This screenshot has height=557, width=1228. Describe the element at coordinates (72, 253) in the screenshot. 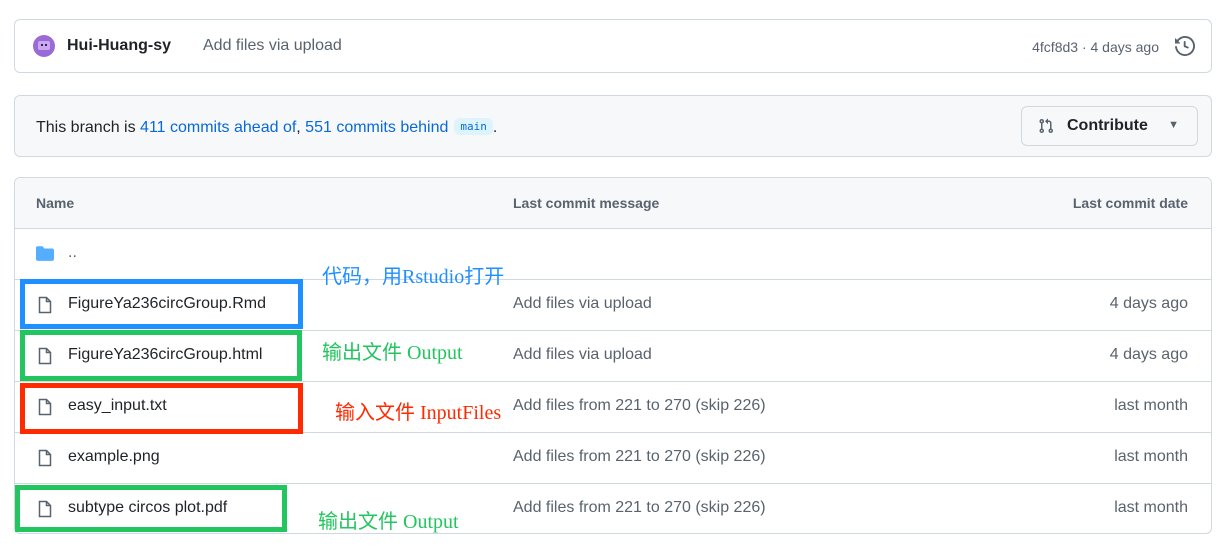

I see `parent-directory-link: ..` at that location.